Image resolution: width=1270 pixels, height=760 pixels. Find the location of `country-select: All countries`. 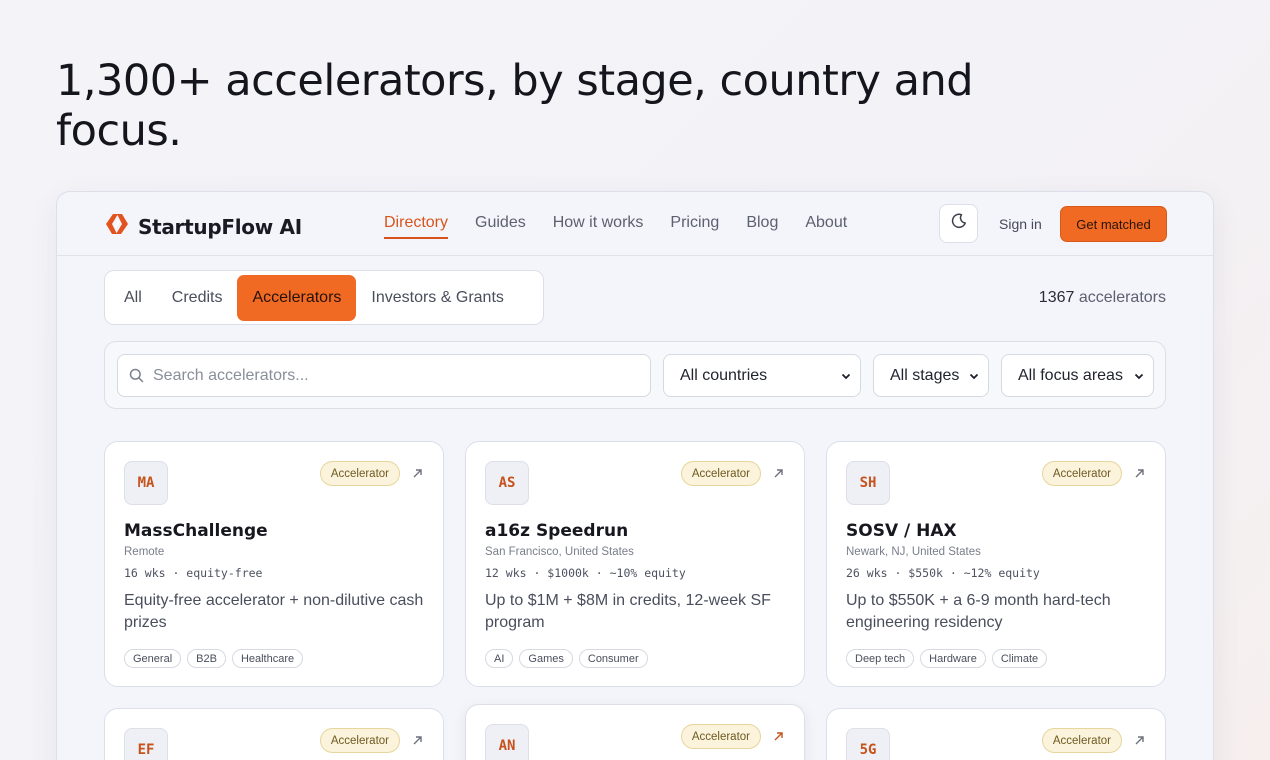

country-select: All countries is located at coordinates (762, 375).